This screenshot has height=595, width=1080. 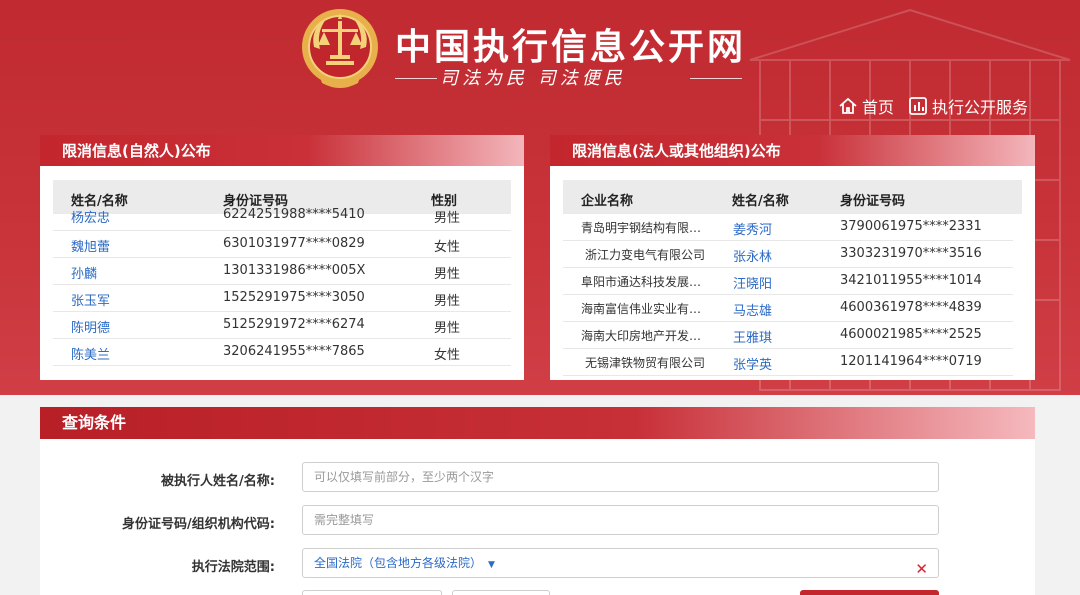 What do you see at coordinates (911, 226) in the screenshot?
I see `id-number: 3790061975****2331` at bounding box center [911, 226].